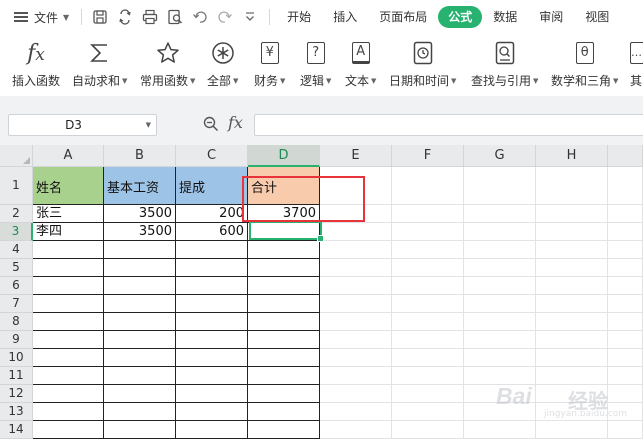 This screenshot has width=643, height=443. What do you see at coordinates (167, 65) in the screenshot?
I see `common-functions-button: 常用函数 ▼` at bounding box center [167, 65].